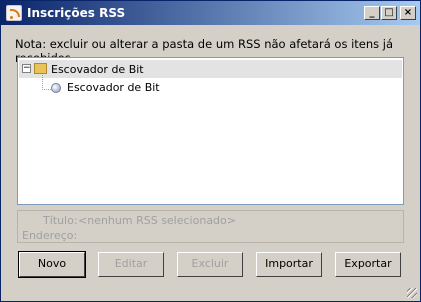 The height and width of the screenshot is (302, 421). I want to click on title-field-label: Título:, so click(60, 220).